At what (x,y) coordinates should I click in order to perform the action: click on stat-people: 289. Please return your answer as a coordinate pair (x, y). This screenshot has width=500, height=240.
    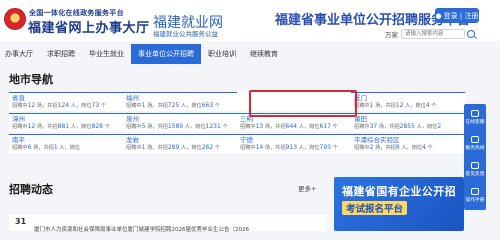
    Looking at the image, I should click on (173, 147).